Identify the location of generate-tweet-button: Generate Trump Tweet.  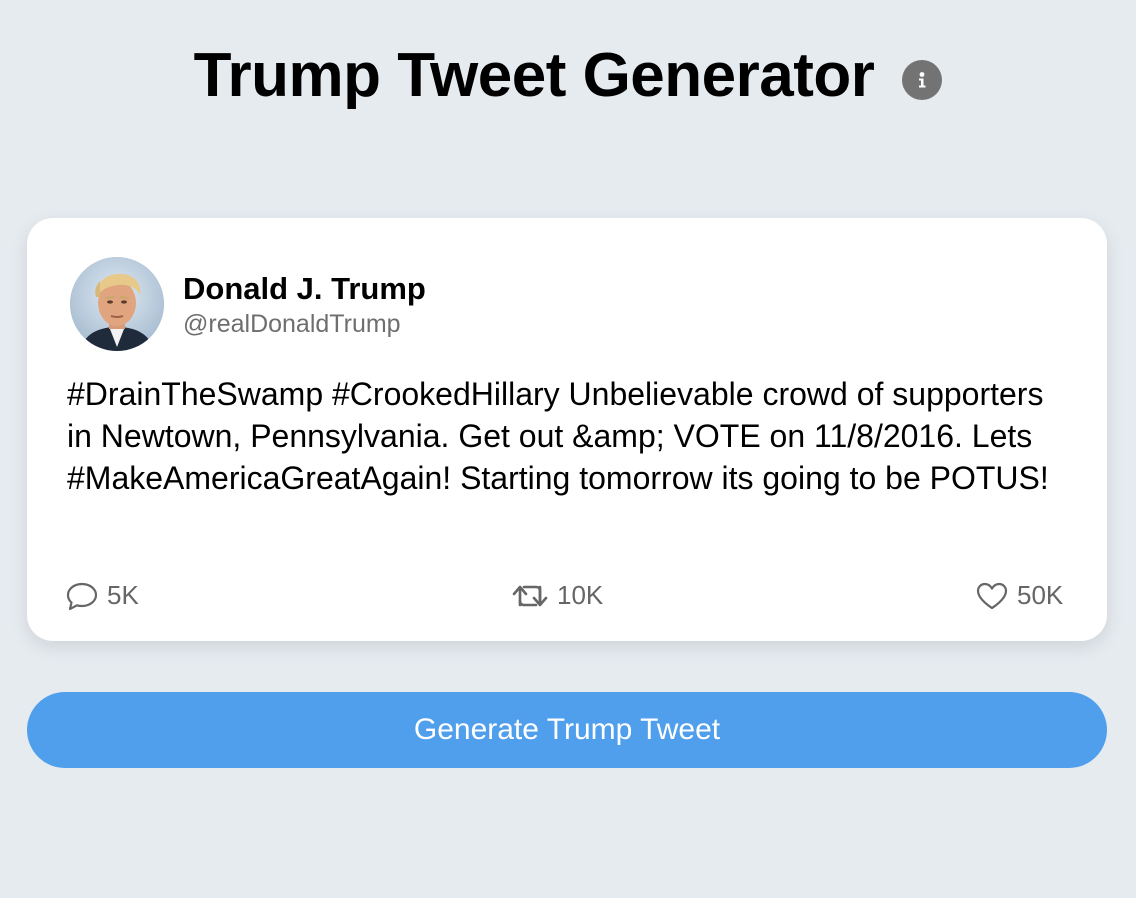
(567, 730).